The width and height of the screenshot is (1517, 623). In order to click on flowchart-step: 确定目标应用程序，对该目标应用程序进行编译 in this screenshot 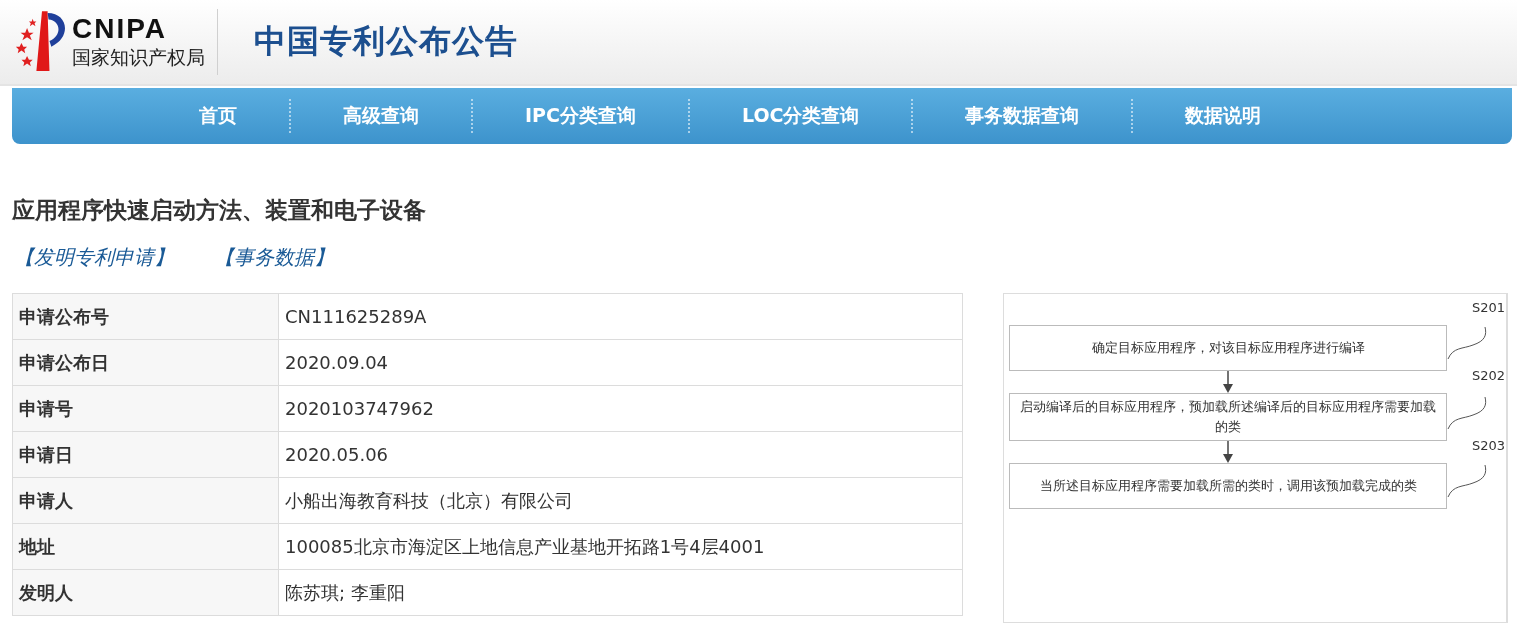, I will do `click(1228, 348)`.